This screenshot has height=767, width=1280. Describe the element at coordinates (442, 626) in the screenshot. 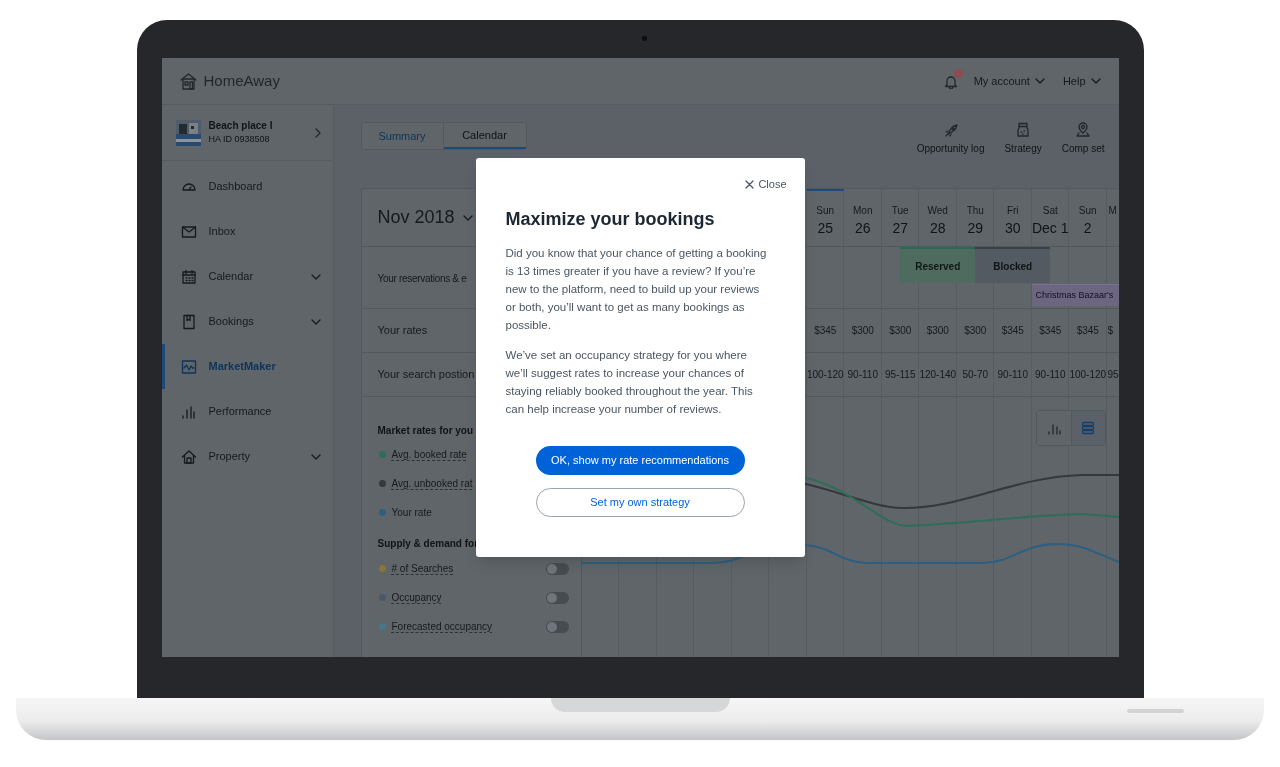

I see `legend-label: Forecasted occupancy` at that location.